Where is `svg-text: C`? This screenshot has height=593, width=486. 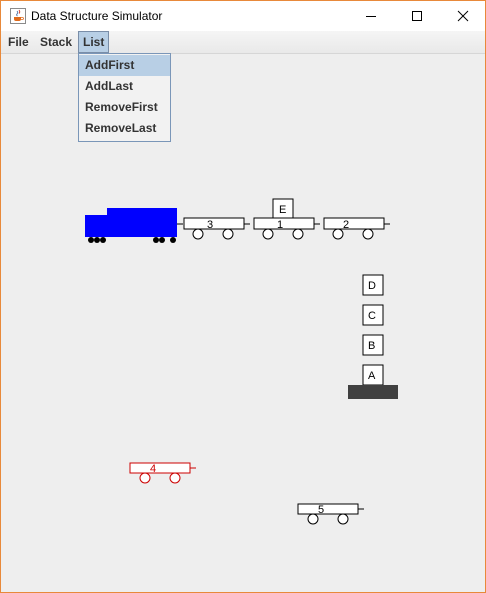 svg-text: C is located at coordinates (372, 316).